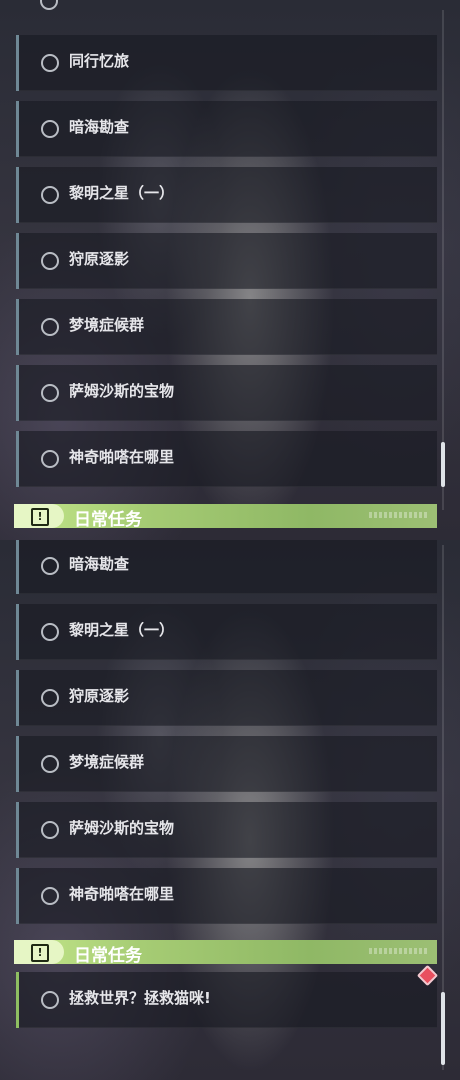 The height and width of the screenshot is (1080, 460). Describe the element at coordinates (99, 61) in the screenshot. I see `quest-label: 同行忆旅` at that location.